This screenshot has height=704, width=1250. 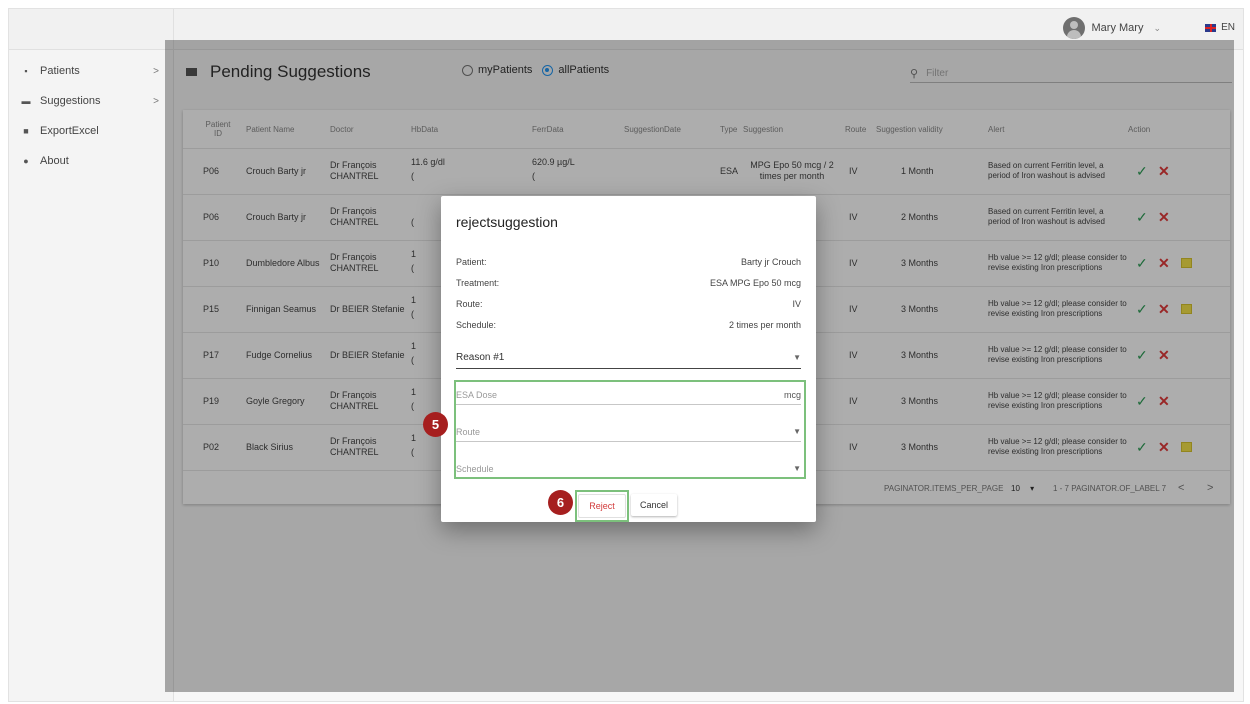 I want to click on sidebar-item-label: About, so click(x=54, y=161).